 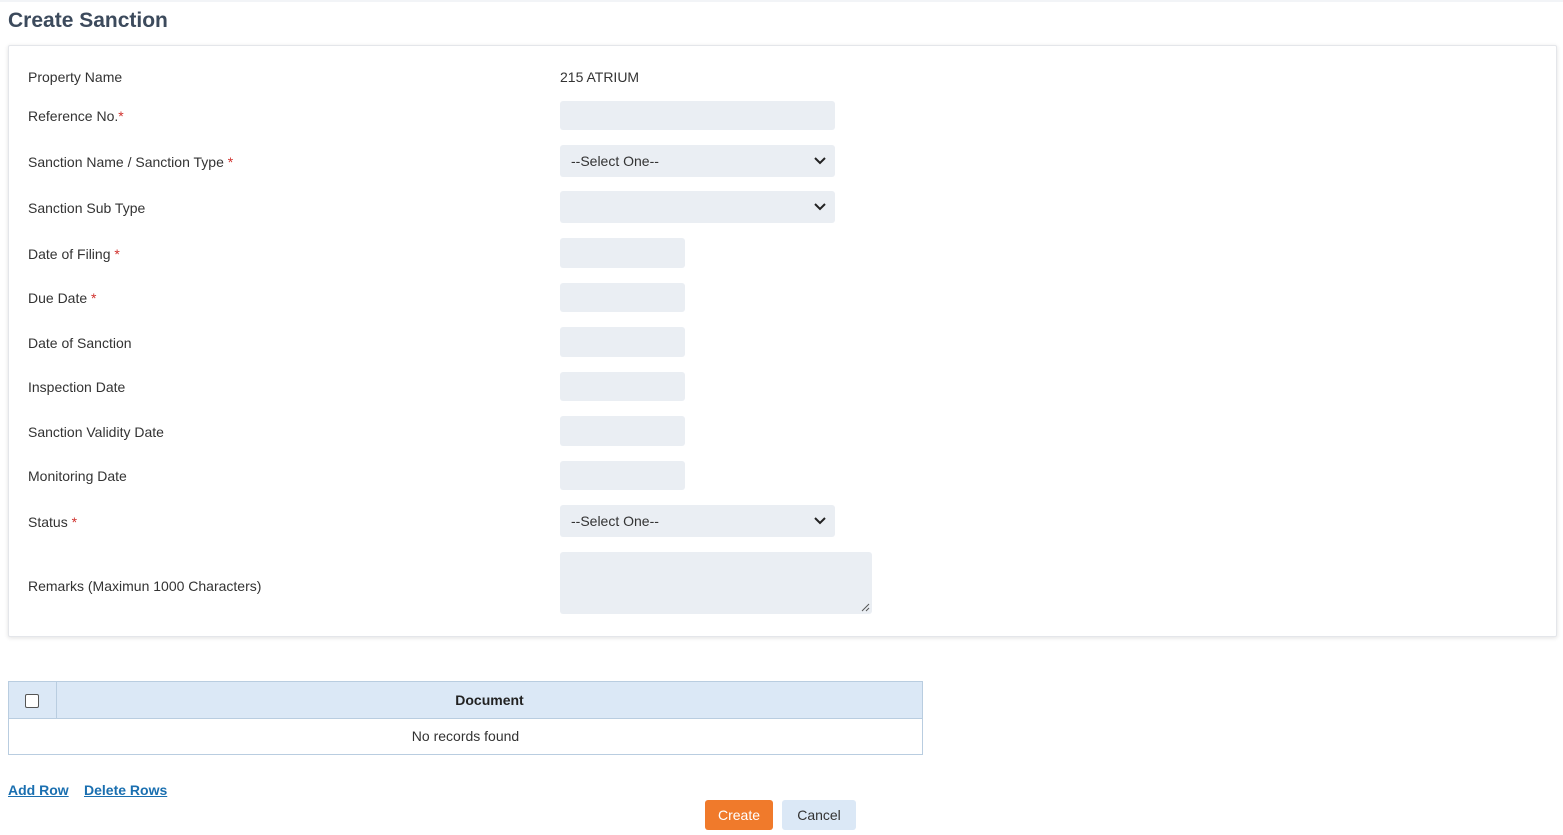 I want to click on property-name-label: Property Name, so click(x=75, y=77).